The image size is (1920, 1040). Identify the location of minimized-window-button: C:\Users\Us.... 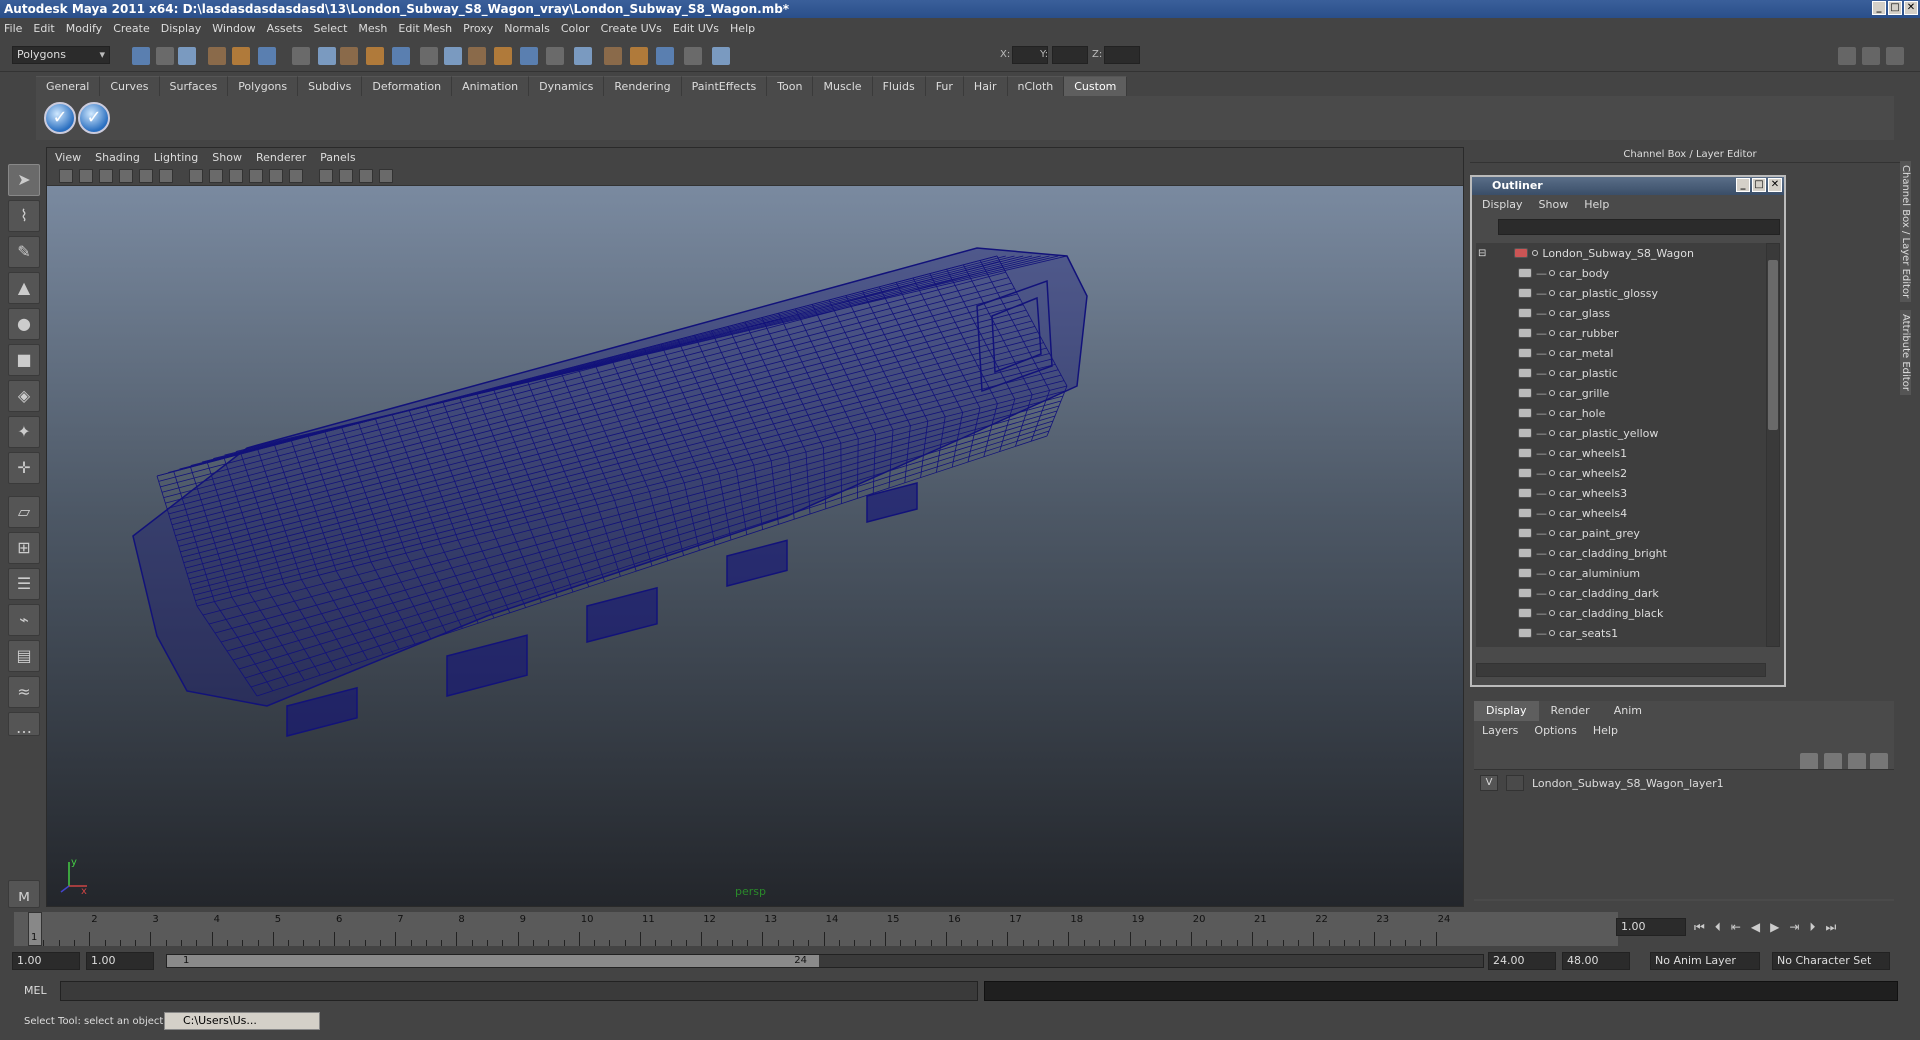
(242, 1021).